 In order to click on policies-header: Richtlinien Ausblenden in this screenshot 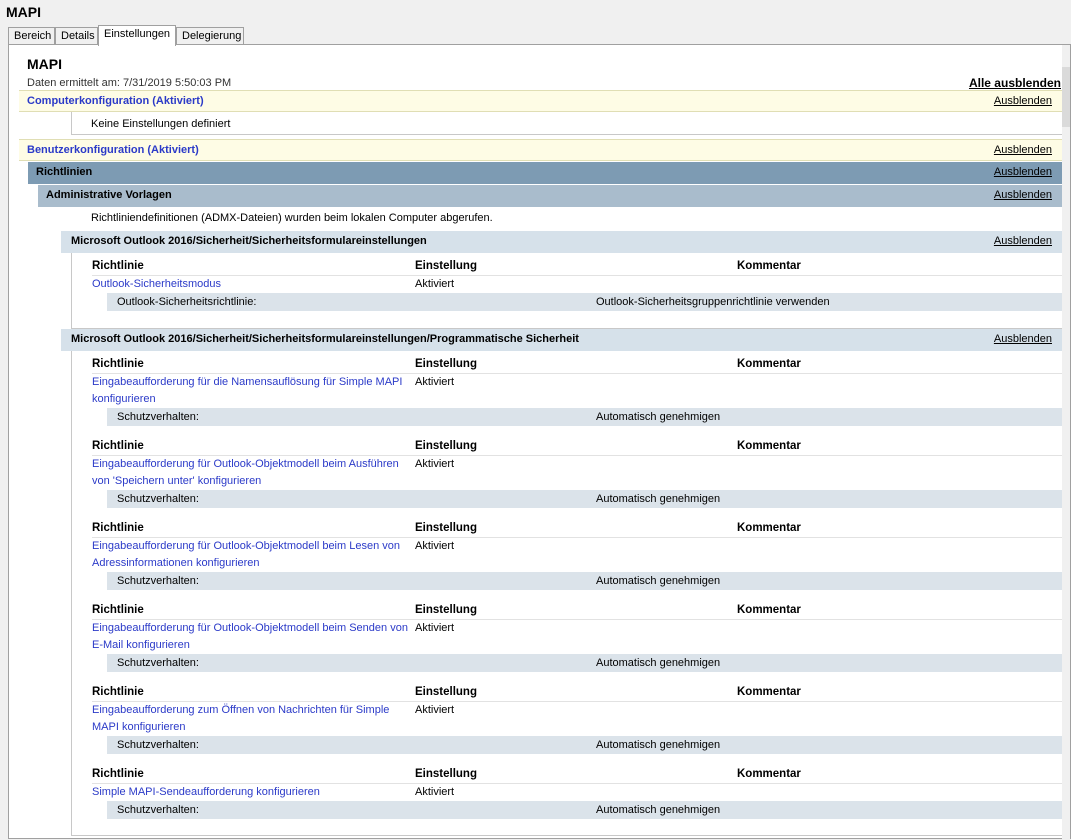, I will do `click(545, 173)`.